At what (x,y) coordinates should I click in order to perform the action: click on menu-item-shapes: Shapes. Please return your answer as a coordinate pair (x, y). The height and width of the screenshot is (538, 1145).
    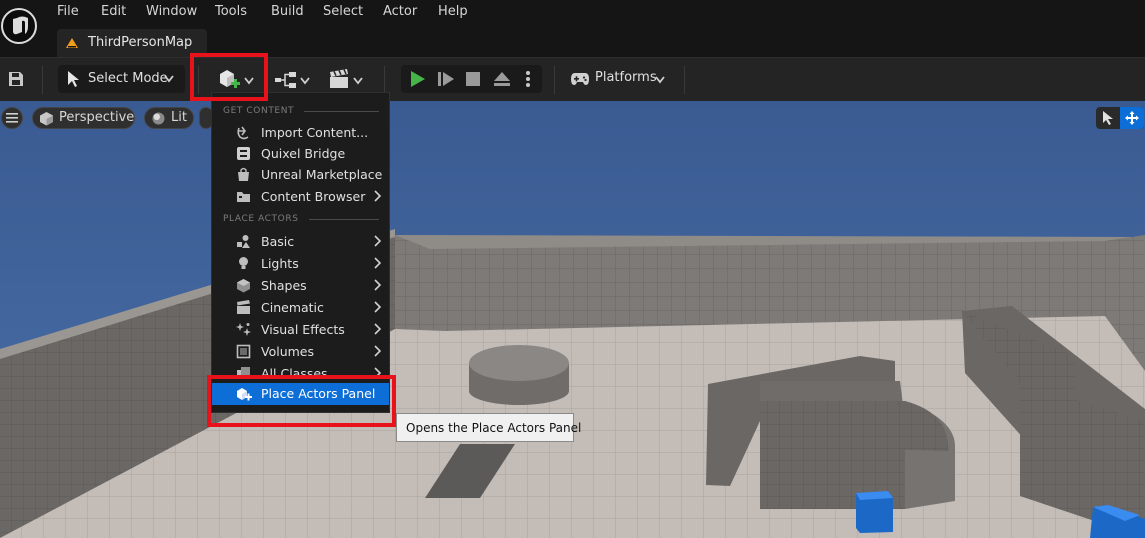
    Looking at the image, I should click on (300, 285).